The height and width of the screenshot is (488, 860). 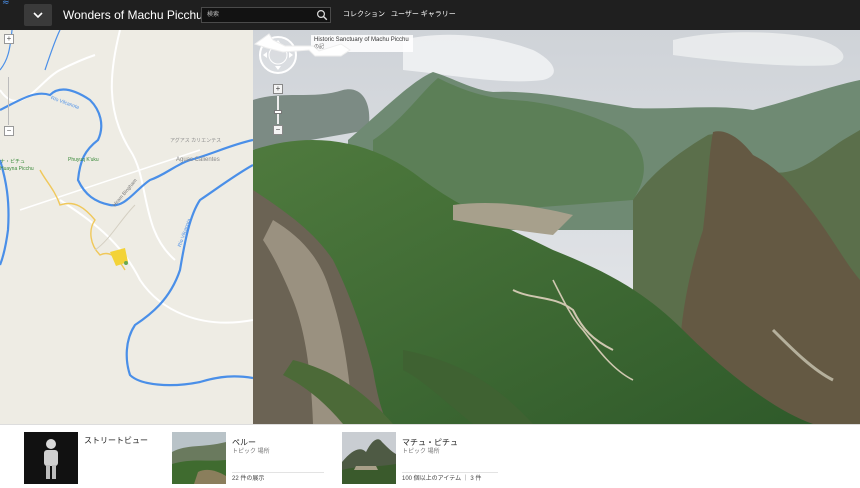 I want to click on machu-picchu-image, so click(x=369, y=458).